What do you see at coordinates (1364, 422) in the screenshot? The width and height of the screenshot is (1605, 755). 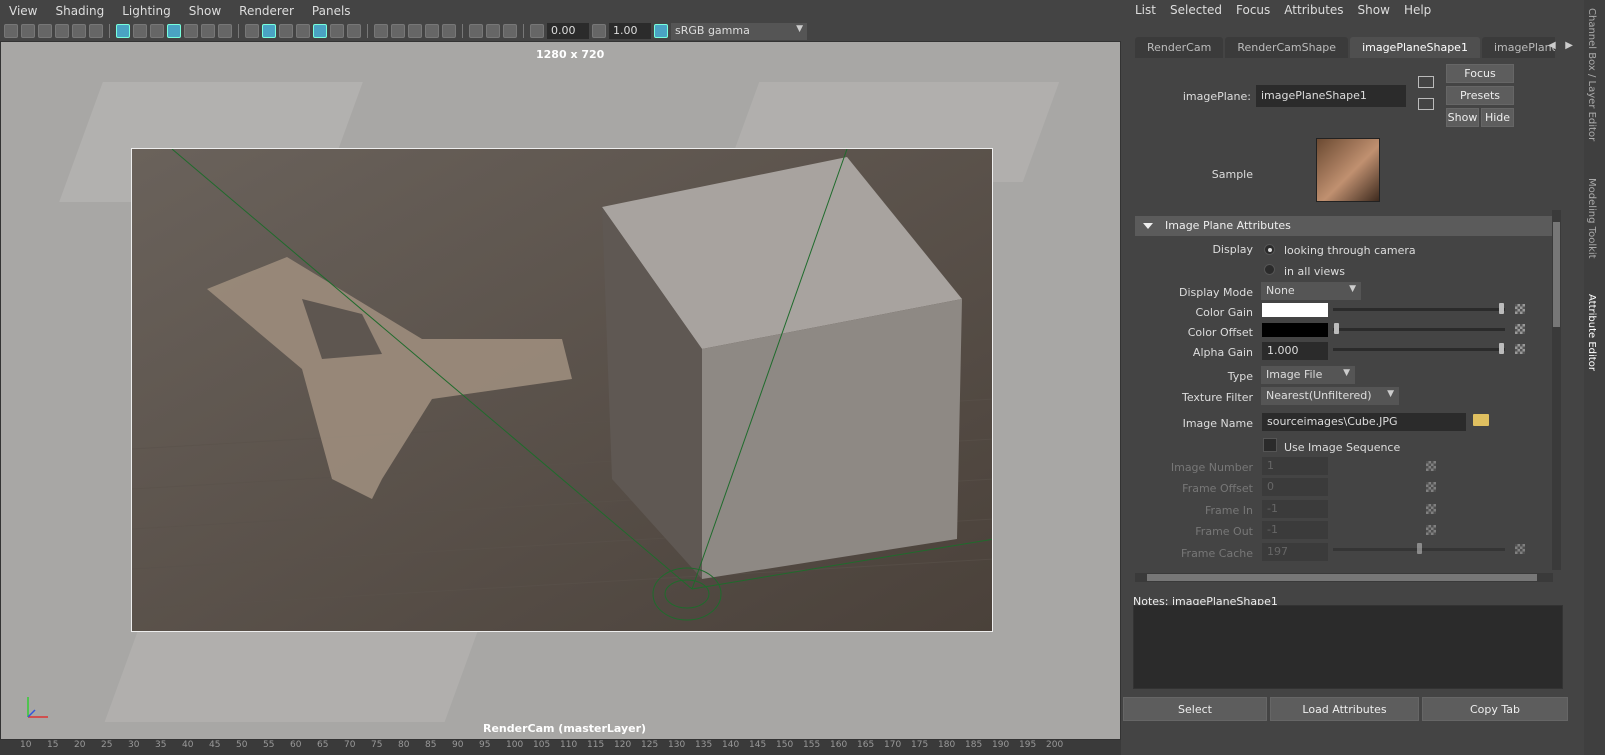 I see `image-name-field: sourceimages\Cube.JPG` at bounding box center [1364, 422].